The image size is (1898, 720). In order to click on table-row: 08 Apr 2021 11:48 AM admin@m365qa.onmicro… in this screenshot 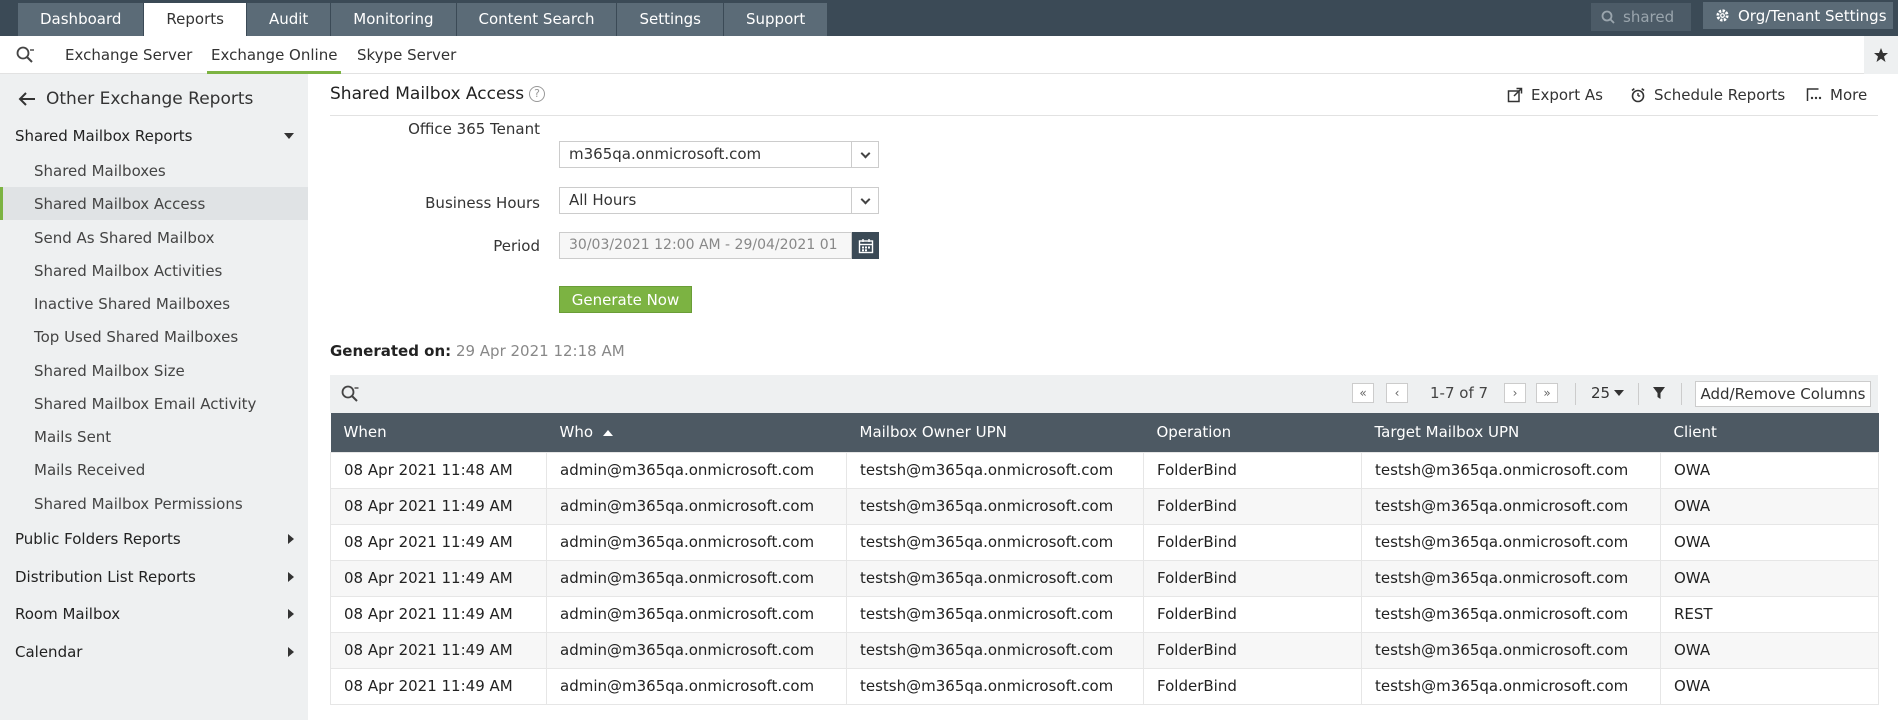, I will do `click(1104, 470)`.